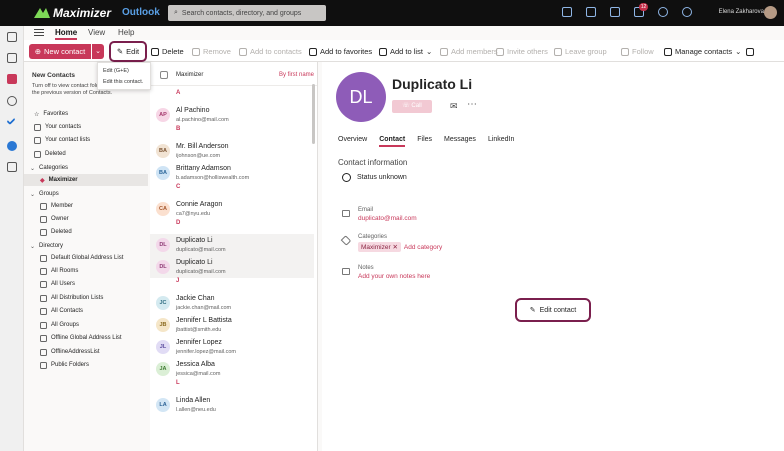 This screenshot has width=784, height=451. I want to click on calendar-icon, so click(12, 58).